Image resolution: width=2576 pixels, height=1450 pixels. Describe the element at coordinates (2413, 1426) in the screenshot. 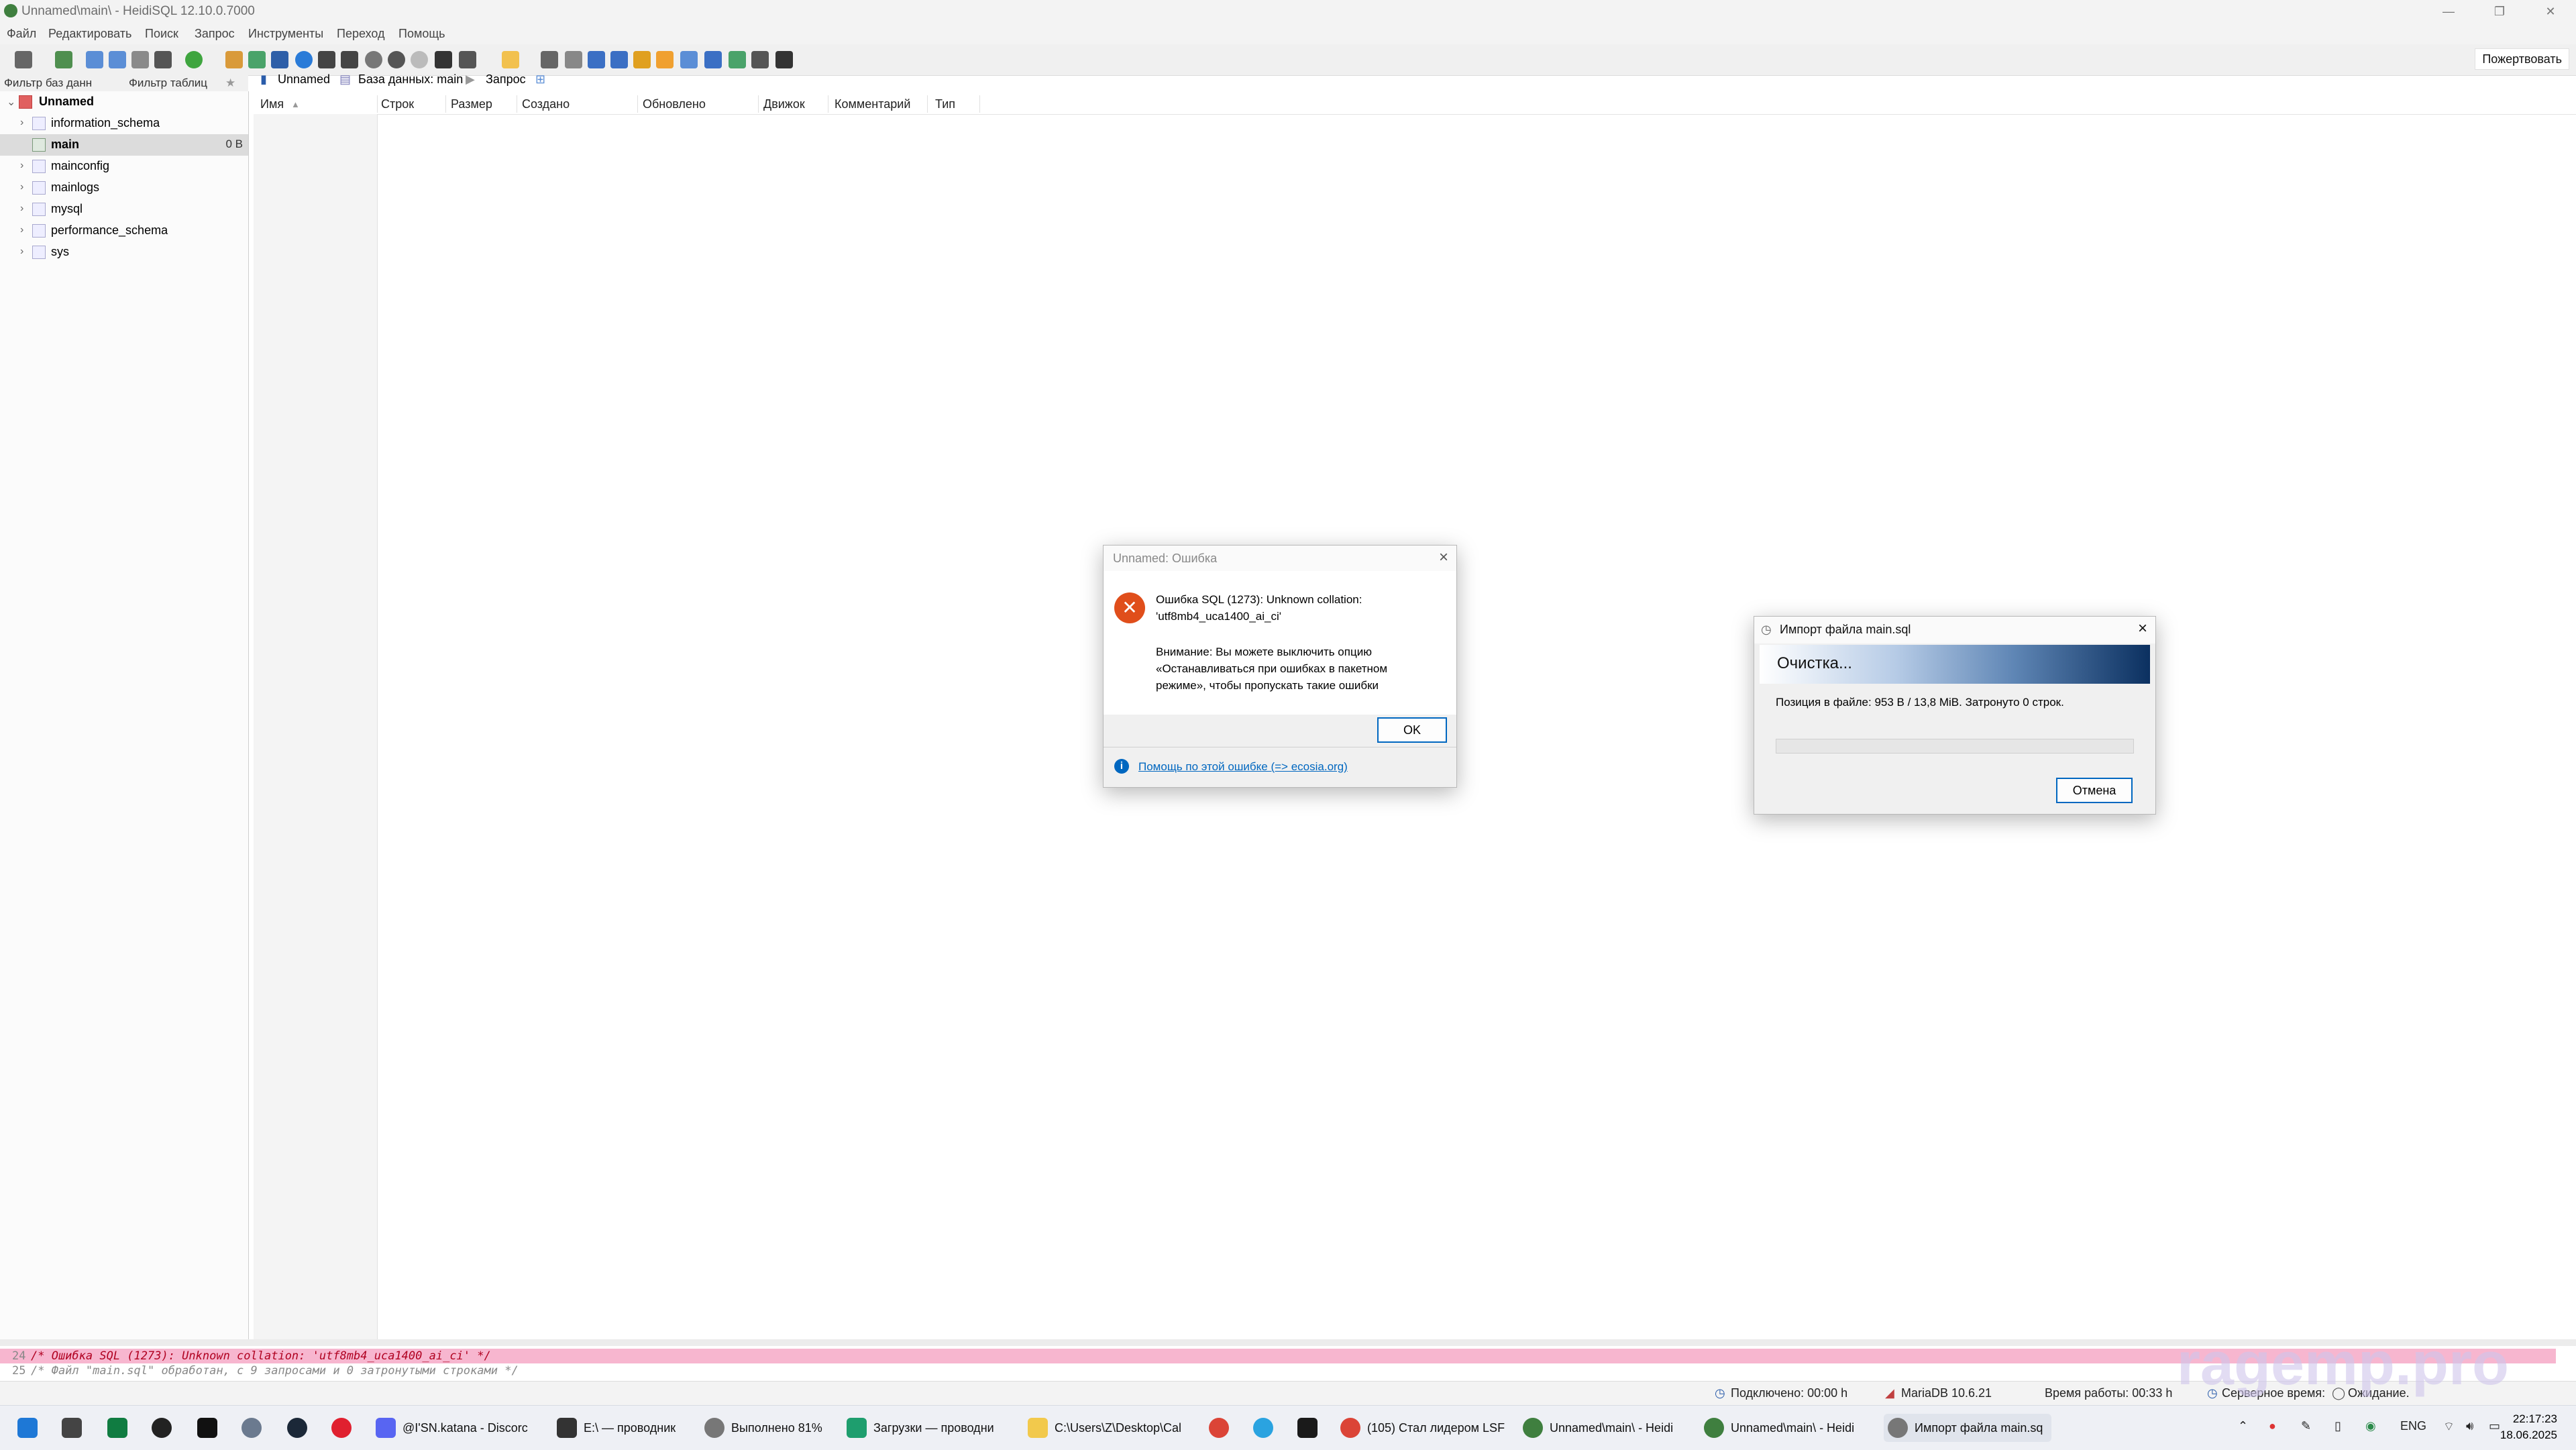

I see `language-indicator: ENG` at that location.